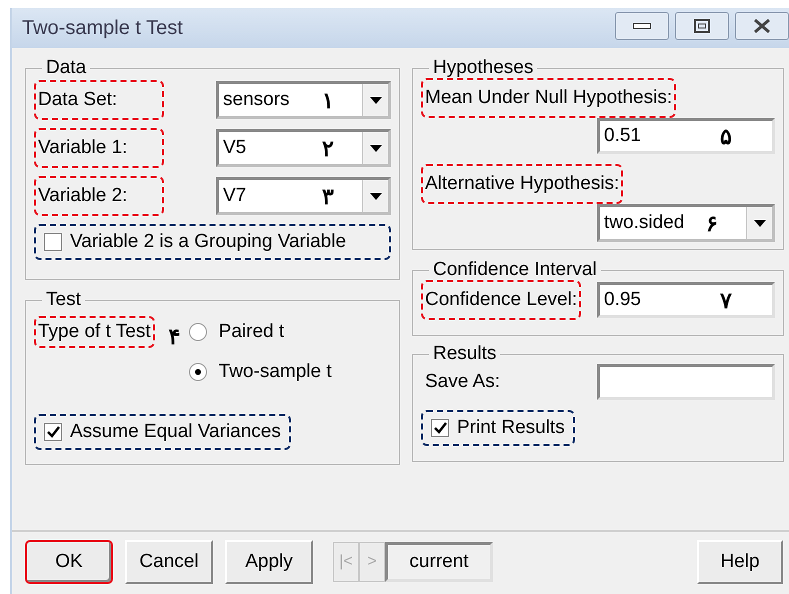  What do you see at coordinates (501, 300) in the screenshot?
I see `field-label: Confidence Level:` at bounding box center [501, 300].